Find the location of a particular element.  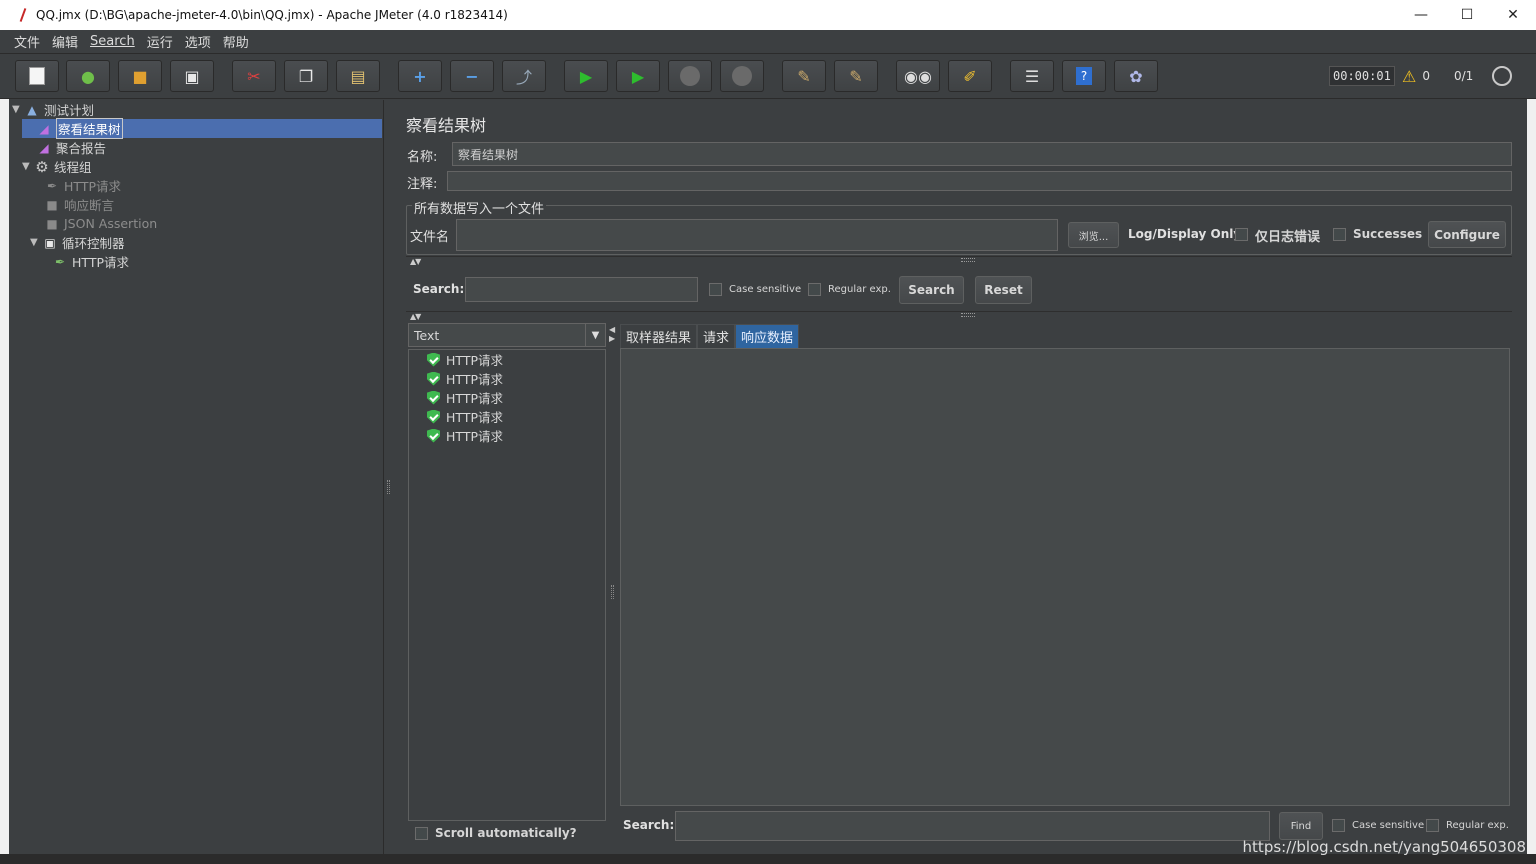

filename-field is located at coordinates (757, 235).